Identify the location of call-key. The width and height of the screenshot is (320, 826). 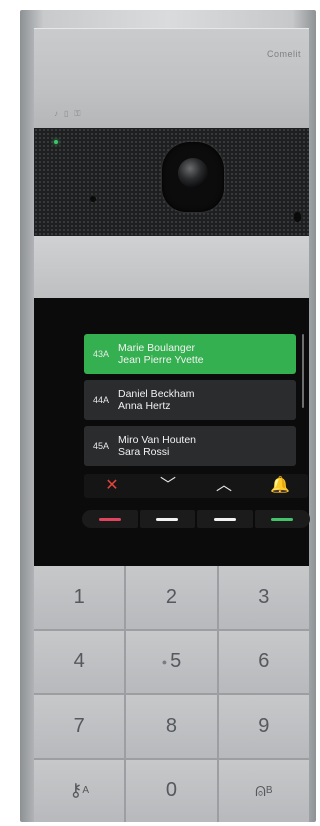
(282, 519).